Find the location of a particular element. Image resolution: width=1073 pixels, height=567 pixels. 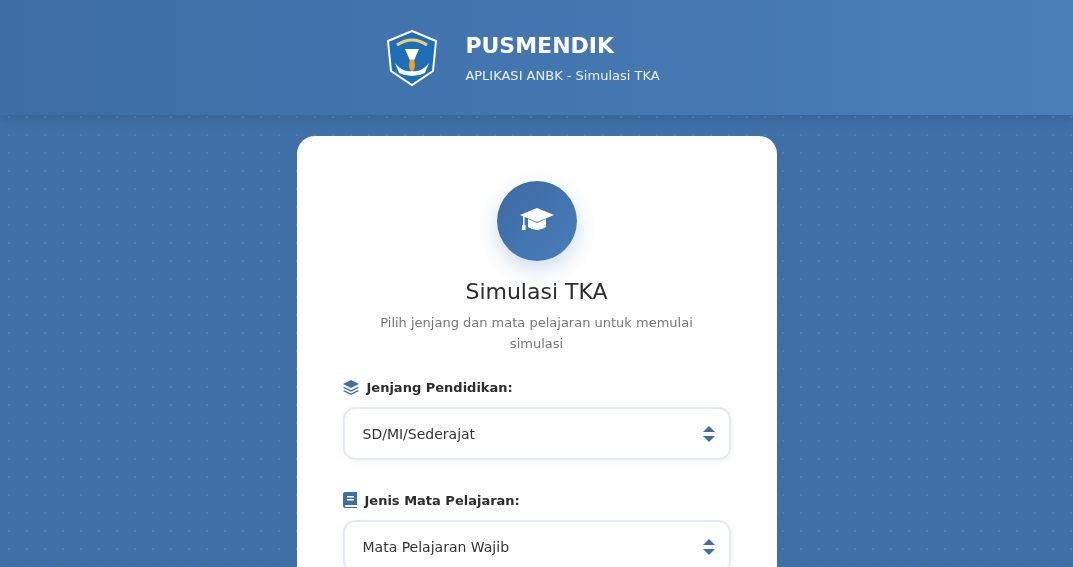

card-subtitle: Pilih jenjang dan mata pelajaran untuk memulai simulasi is located at coordinates (536, 333).